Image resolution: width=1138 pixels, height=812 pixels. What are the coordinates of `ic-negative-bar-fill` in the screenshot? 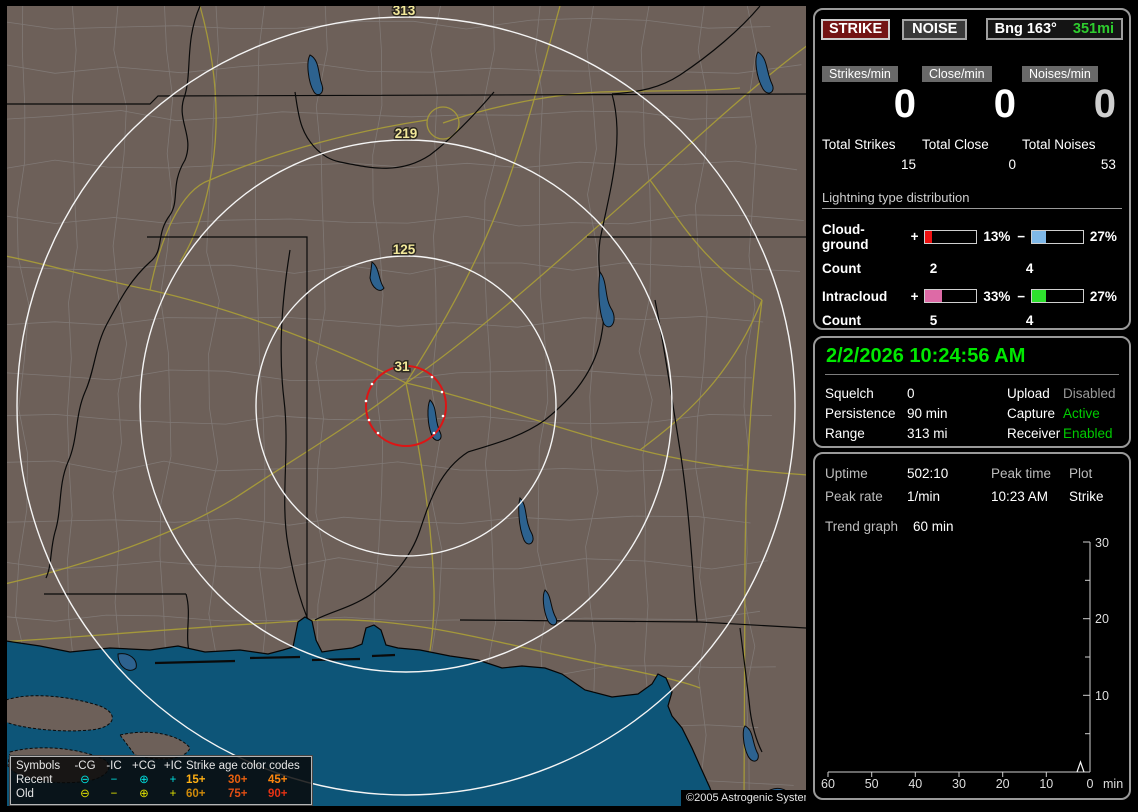 It's located at (1038, 296).